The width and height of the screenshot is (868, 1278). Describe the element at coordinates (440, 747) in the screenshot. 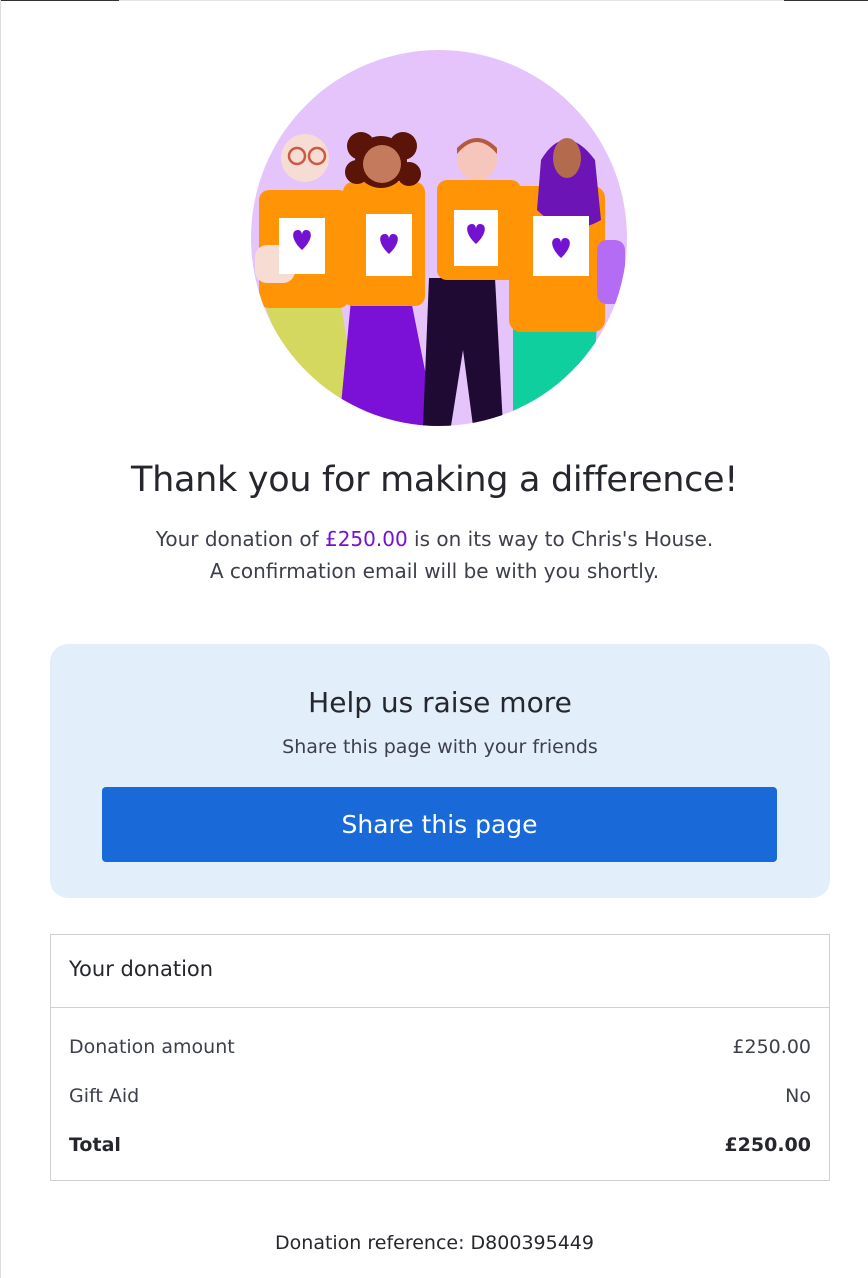

I see `share-subtitle: Share this page with your friends` at that location.